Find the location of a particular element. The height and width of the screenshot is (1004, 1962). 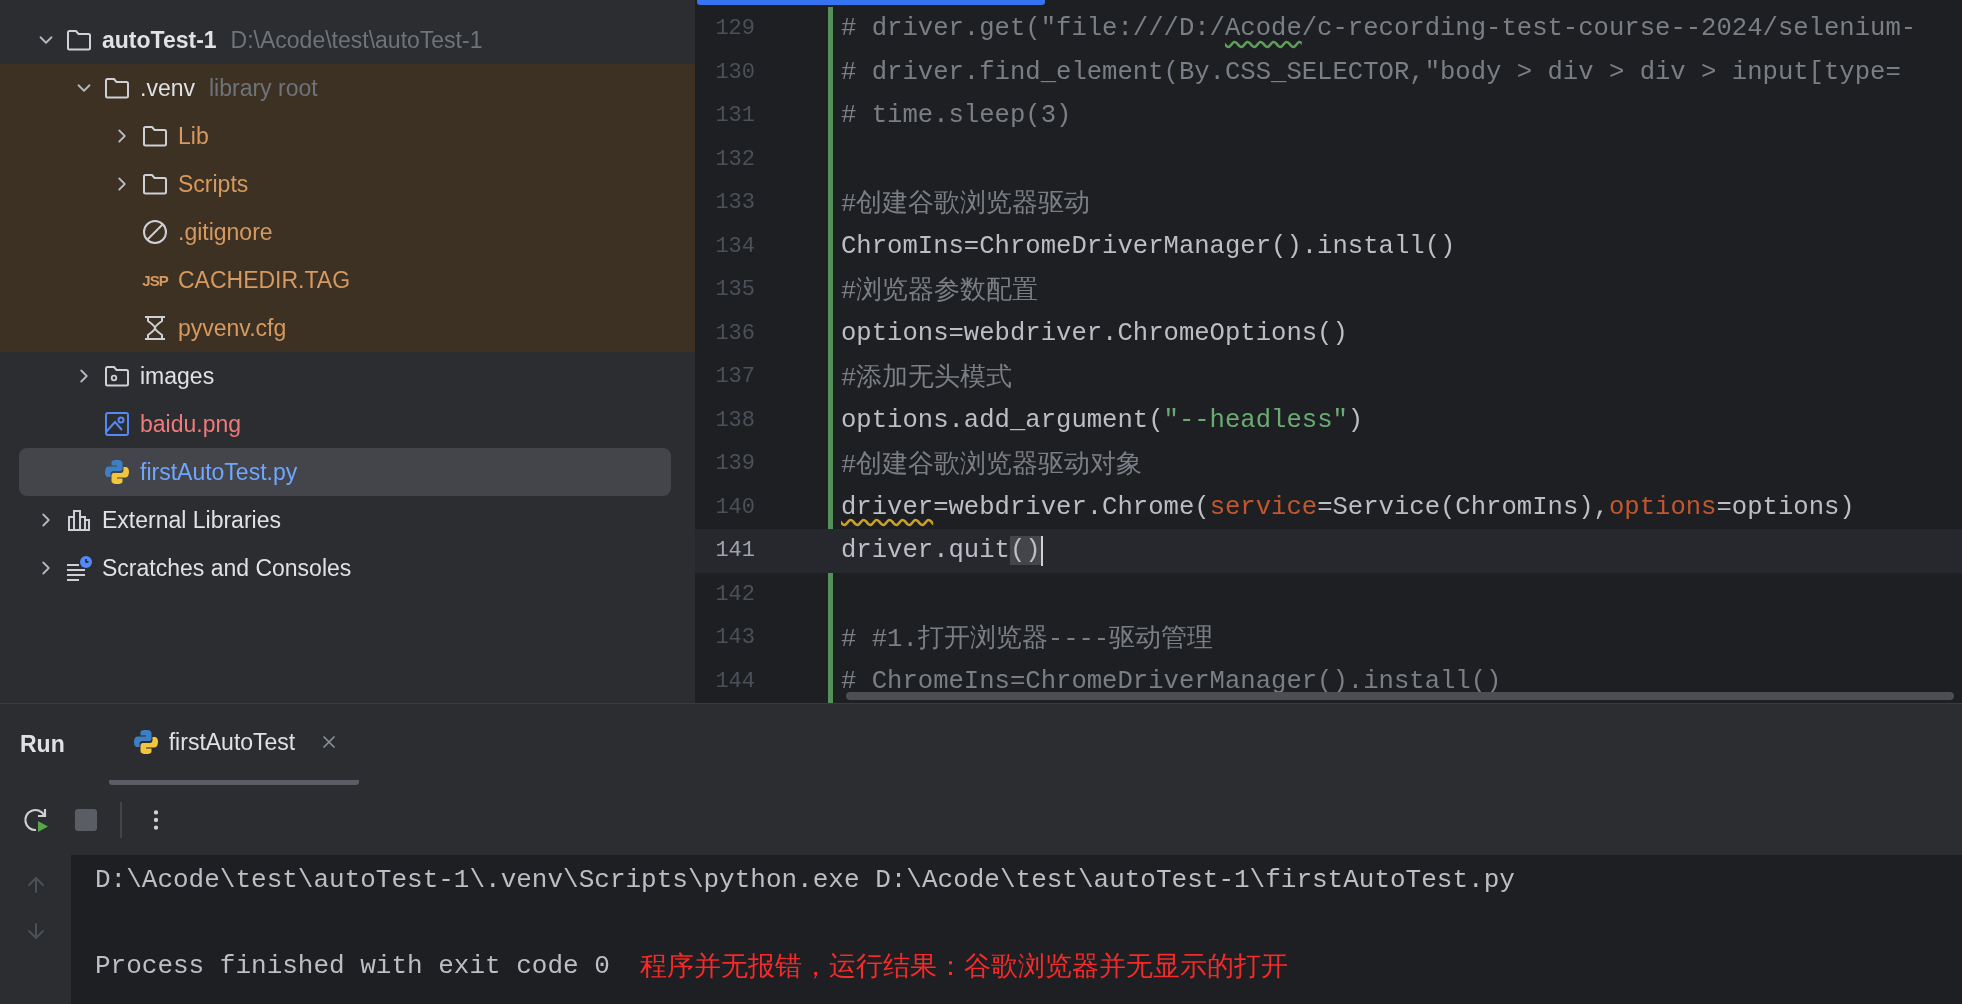

item-name: CACHEDIR.TAG is located at coordinates (264, 280).